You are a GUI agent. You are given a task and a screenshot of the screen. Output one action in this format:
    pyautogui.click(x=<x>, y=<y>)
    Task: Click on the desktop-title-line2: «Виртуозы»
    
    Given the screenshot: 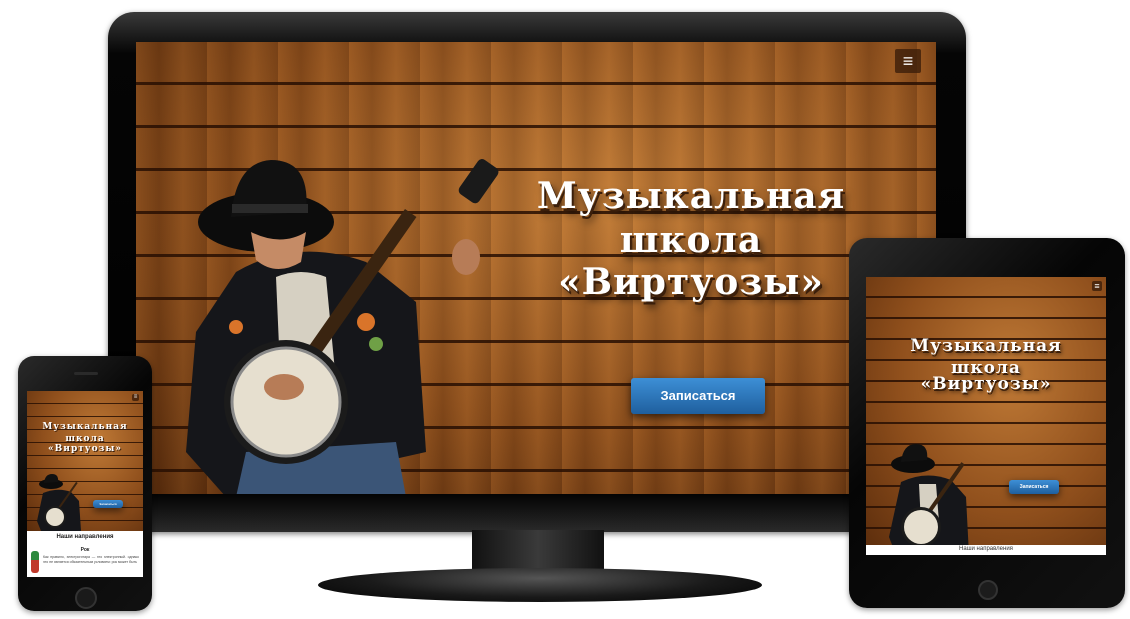 What is the action you would take?
    pyautogui.click(x=691, y=282)
    